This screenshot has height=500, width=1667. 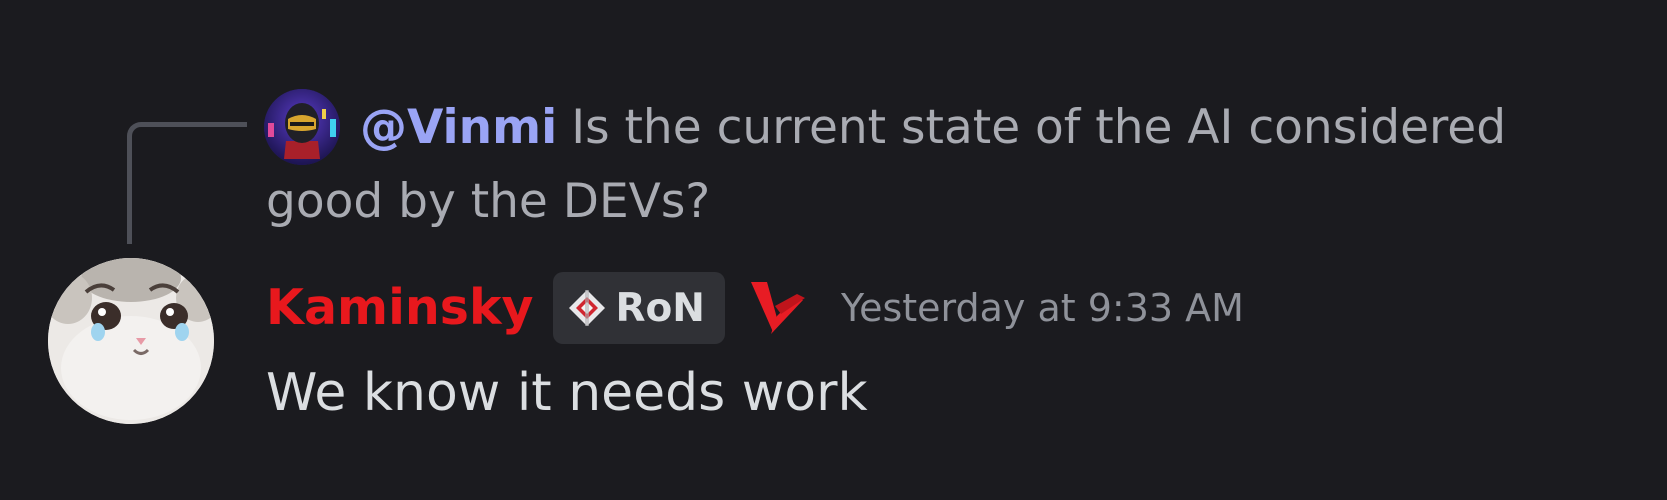 What do you see at coordinates (1042, 308) in the screenshot?
I see `message-timestamp: Yesterday at 9:33 AM` at bounding box center [1042, 308].